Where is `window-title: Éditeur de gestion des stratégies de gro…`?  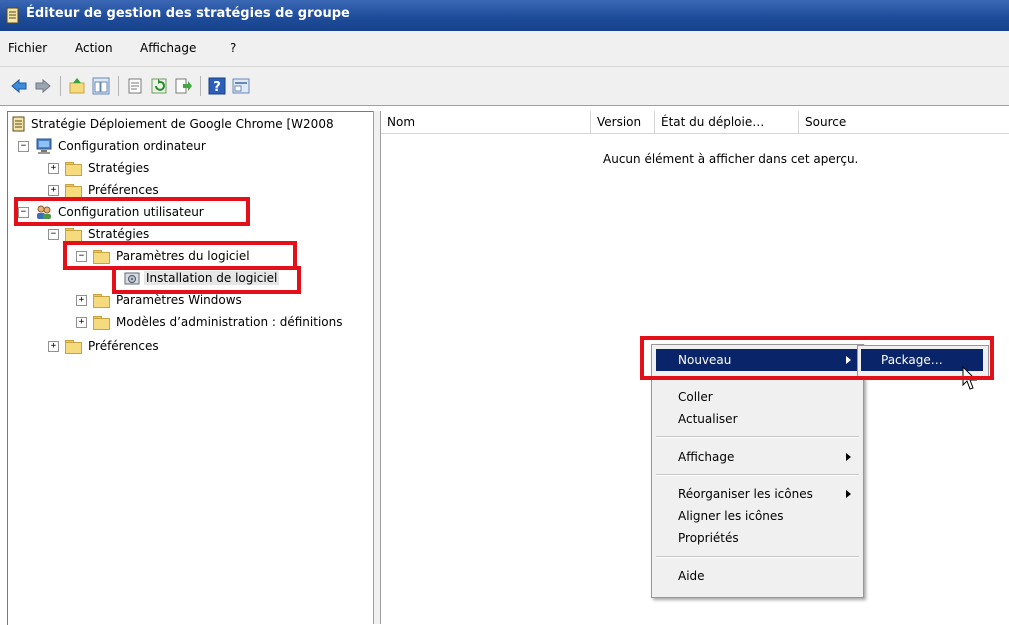
window-title: Éditeur de gestion des stratégies de gro… is located at coordinates (188, 13).